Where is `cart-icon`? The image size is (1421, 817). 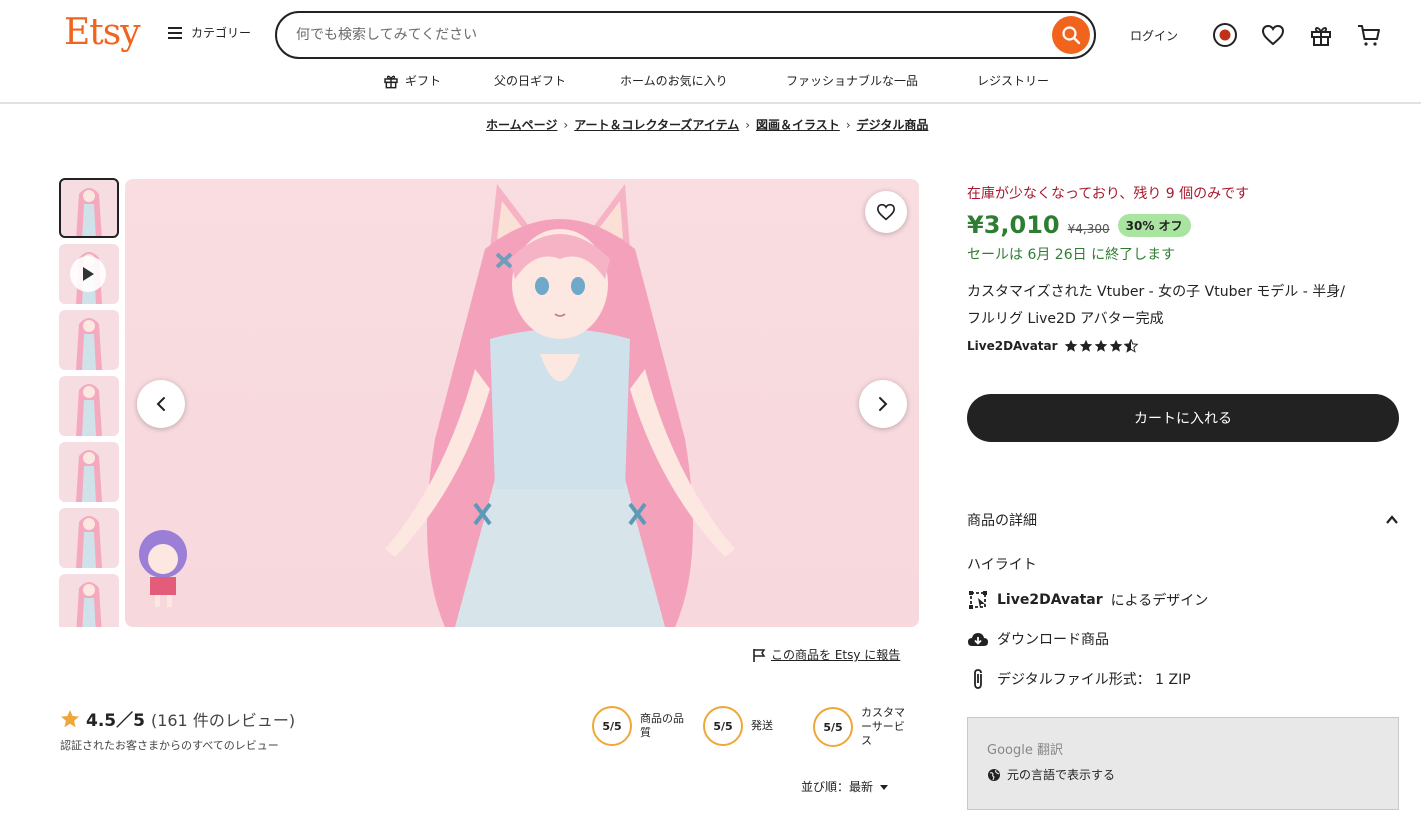 cart-icon is located at coordinates (1369, 35).